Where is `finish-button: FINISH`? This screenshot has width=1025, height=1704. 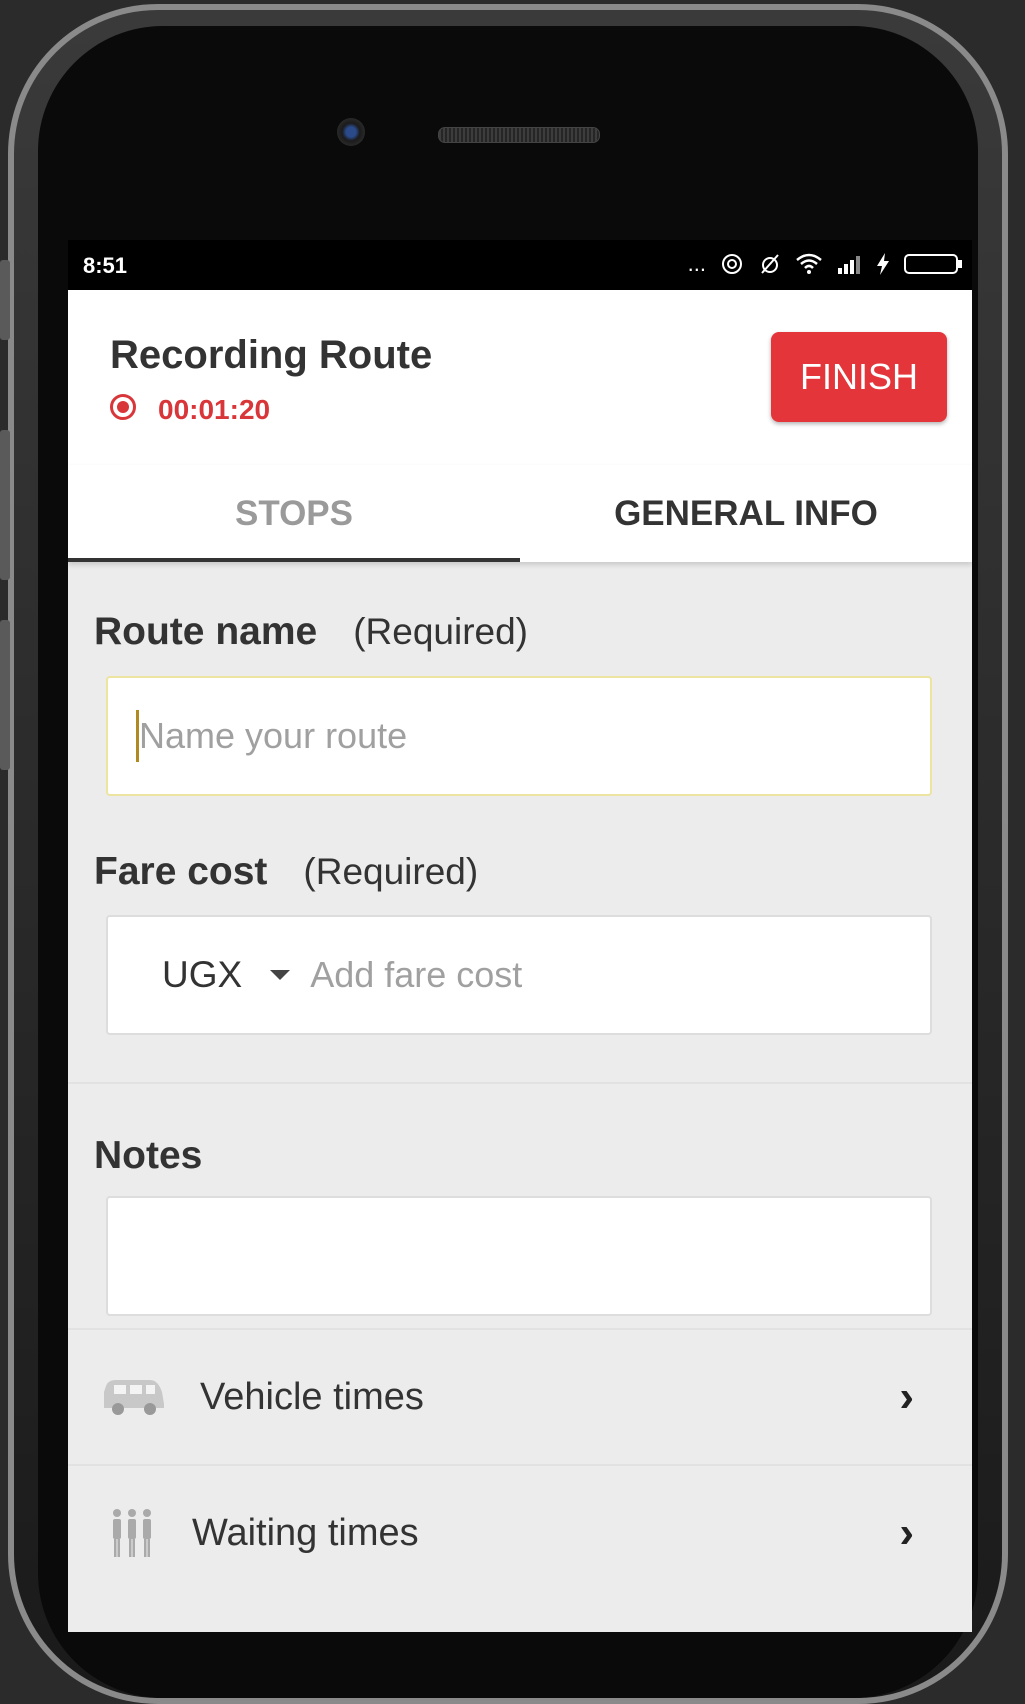
finish-button: FINISH is located at coordinates (859, 377).